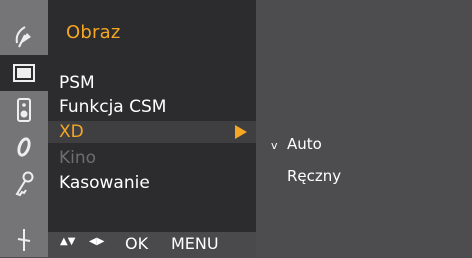 The height and width of the screenshot is (258, 472). I want to click on menu-item-label: PSM, so click(77, 83).